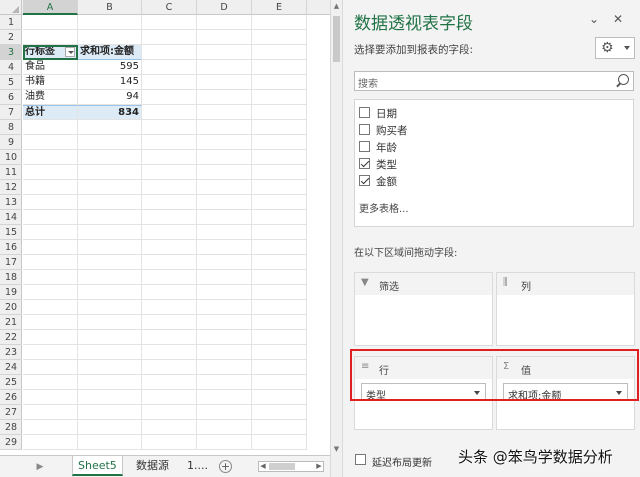 Image resolution: width=640 pixels, height=477 pixels. I want to click on row-header: 6, so click(11, 97).